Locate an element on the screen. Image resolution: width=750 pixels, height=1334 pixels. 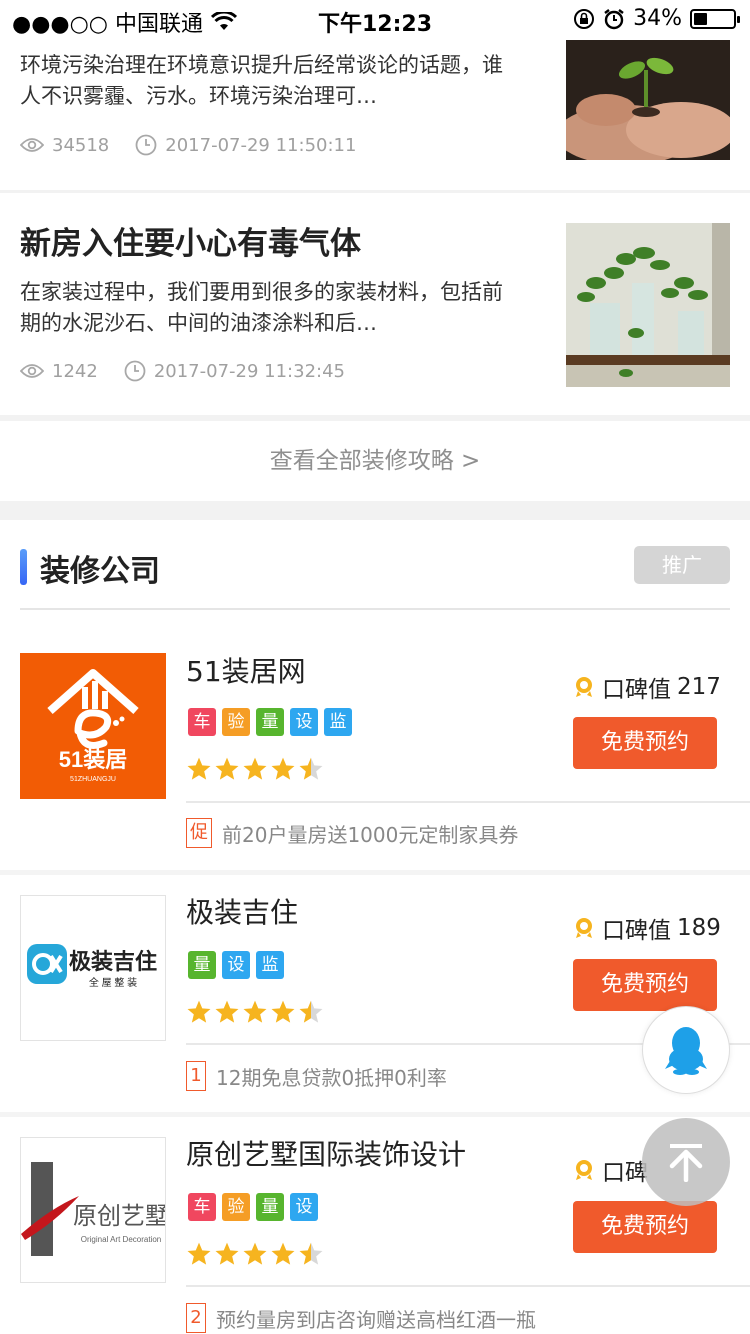
svg-text: 极装吉住 is located at coordinates (113, 961).